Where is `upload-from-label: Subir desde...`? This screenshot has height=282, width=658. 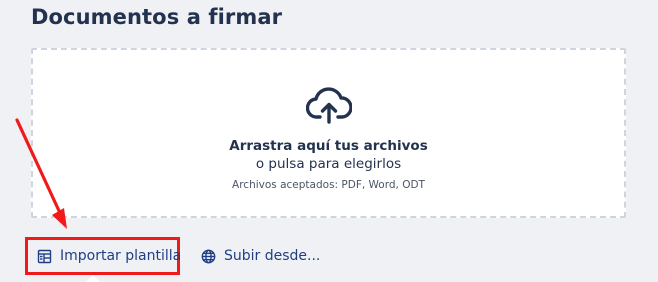
upload-from-label: Subir desde... is located at coordinates (272, 256).